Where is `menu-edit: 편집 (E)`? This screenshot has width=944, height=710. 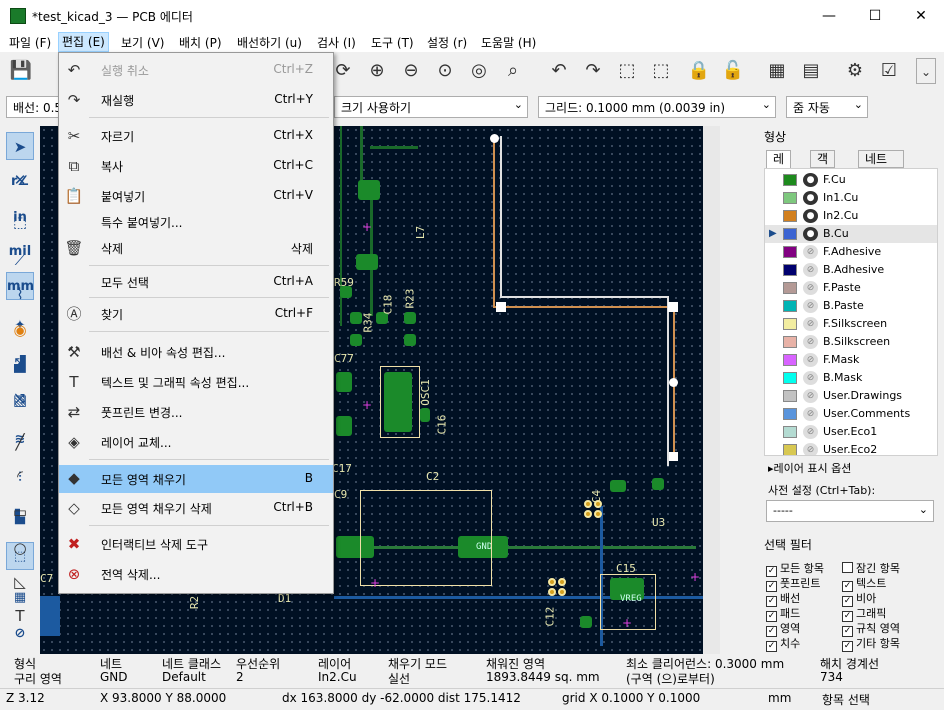 menu-edit: 편집 (E) is located at coordinates (83, 42).